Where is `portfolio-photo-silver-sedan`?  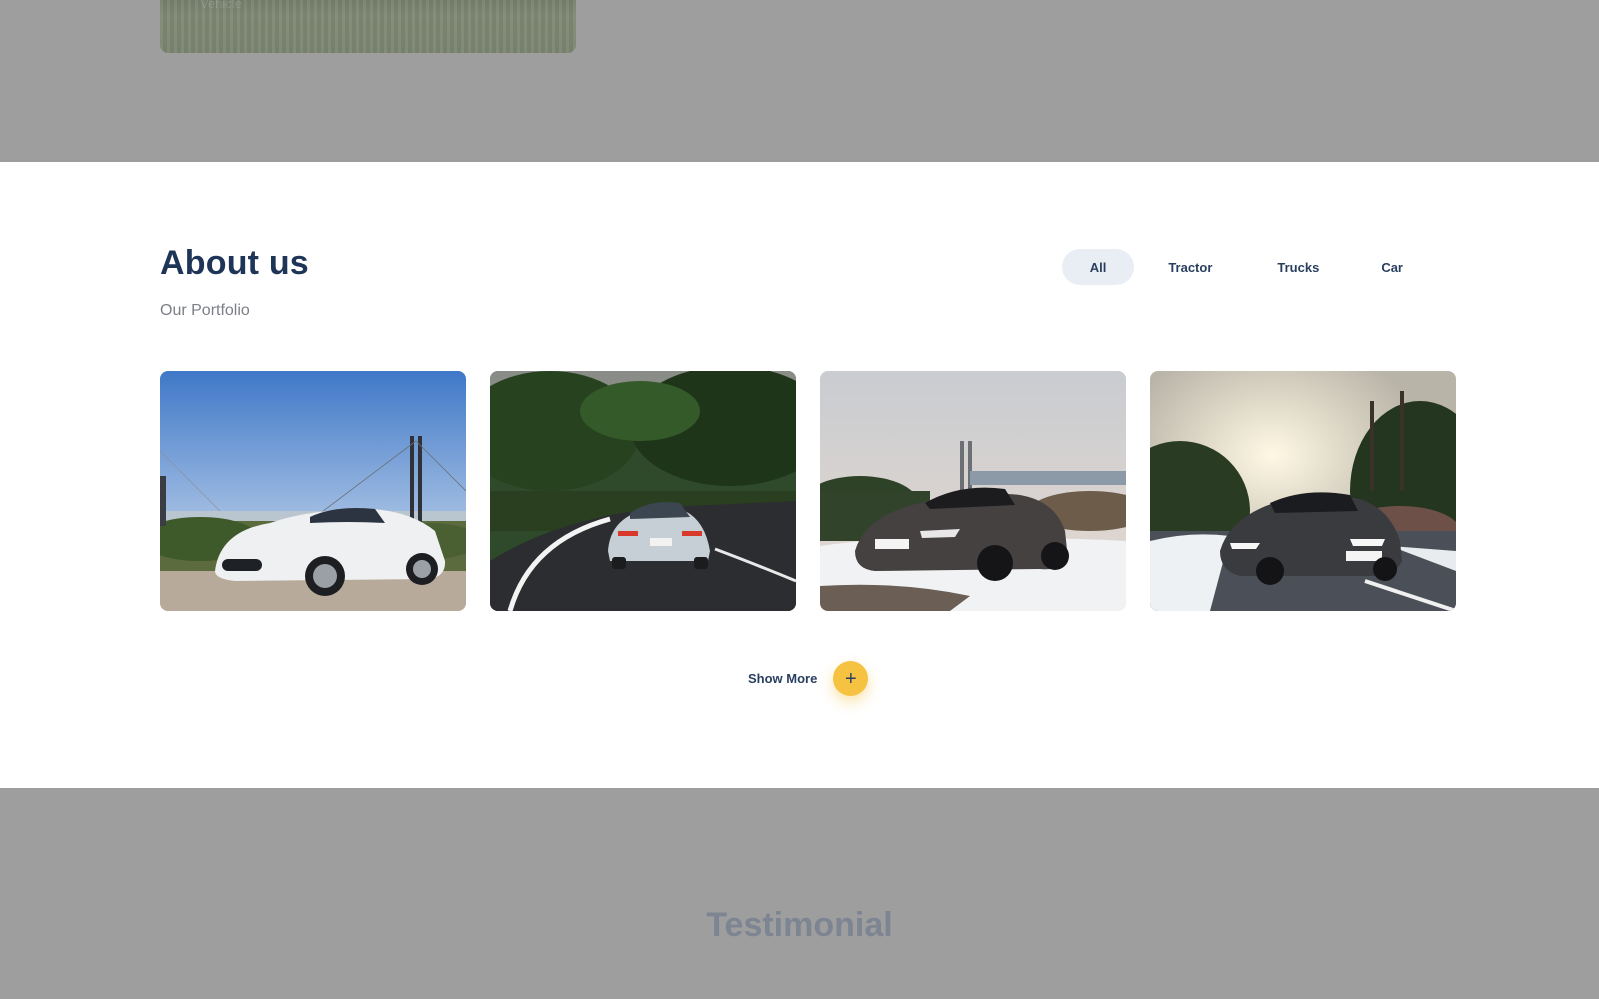 portfolio-photo-silver-sedan is located at coordinates (643, 491).